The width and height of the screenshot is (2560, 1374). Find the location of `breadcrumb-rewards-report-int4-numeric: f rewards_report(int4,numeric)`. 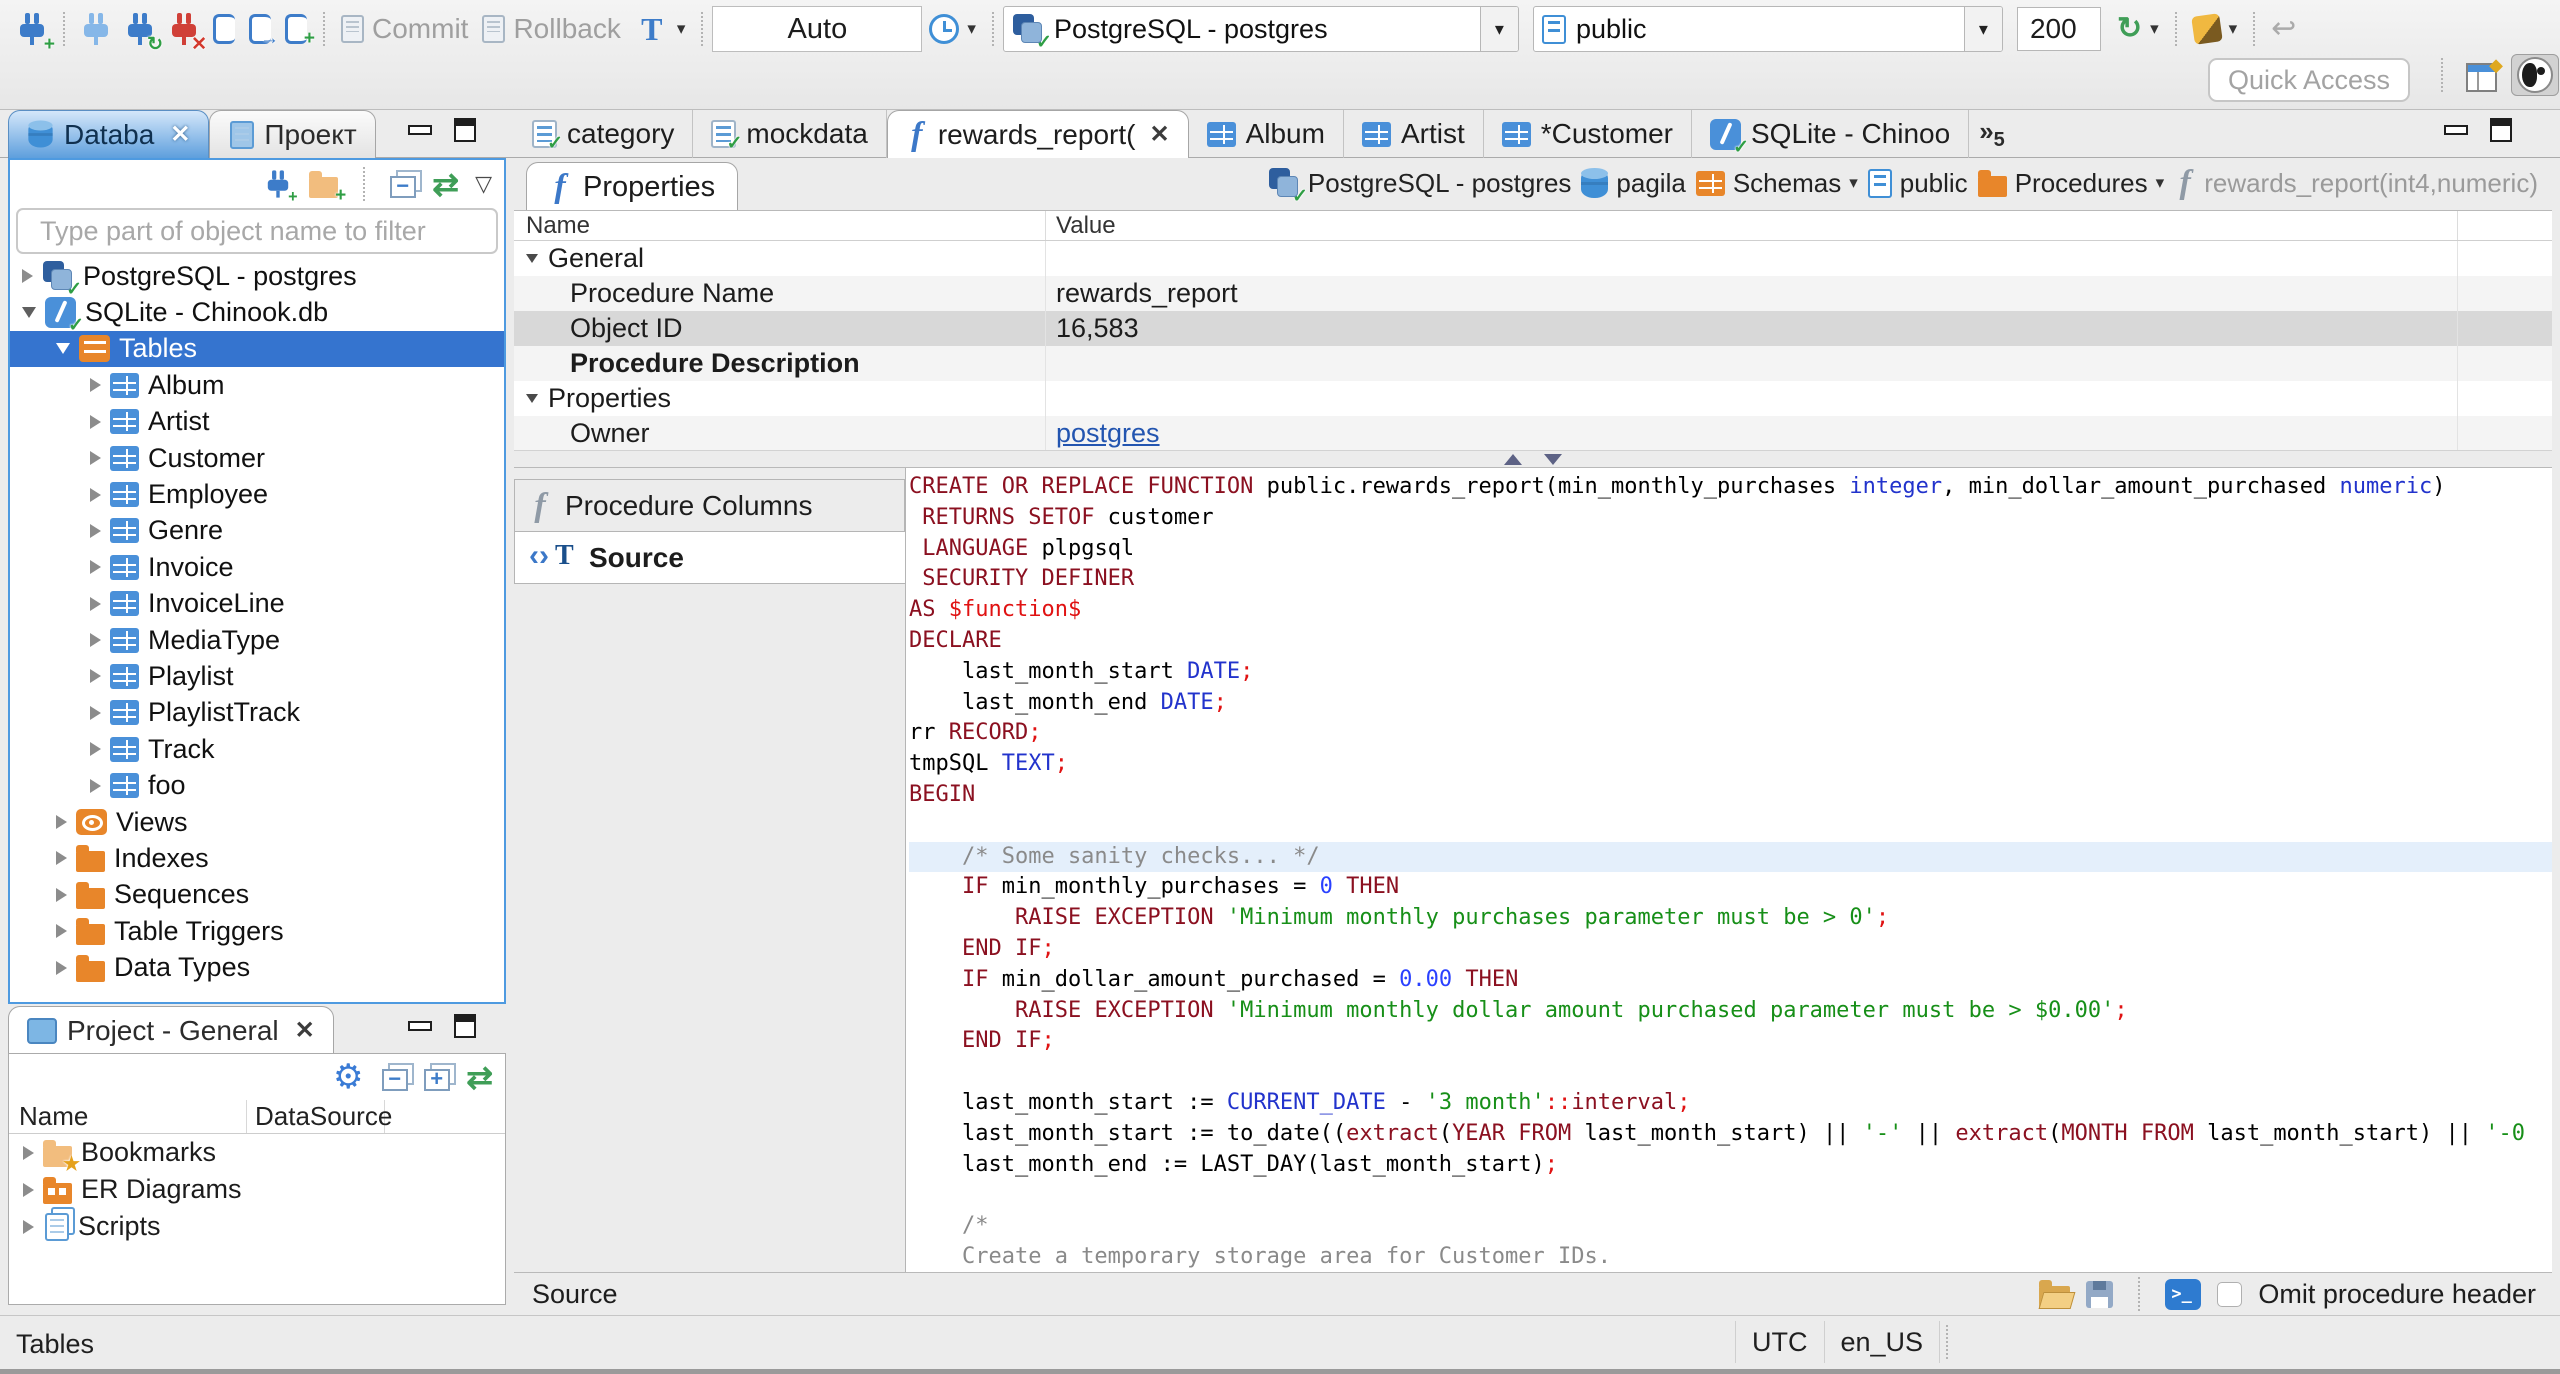

breadcrumb-rewards-report-int4-numeric: f rewards_report(int4,numeric) is located at coordinates (2356, 183).